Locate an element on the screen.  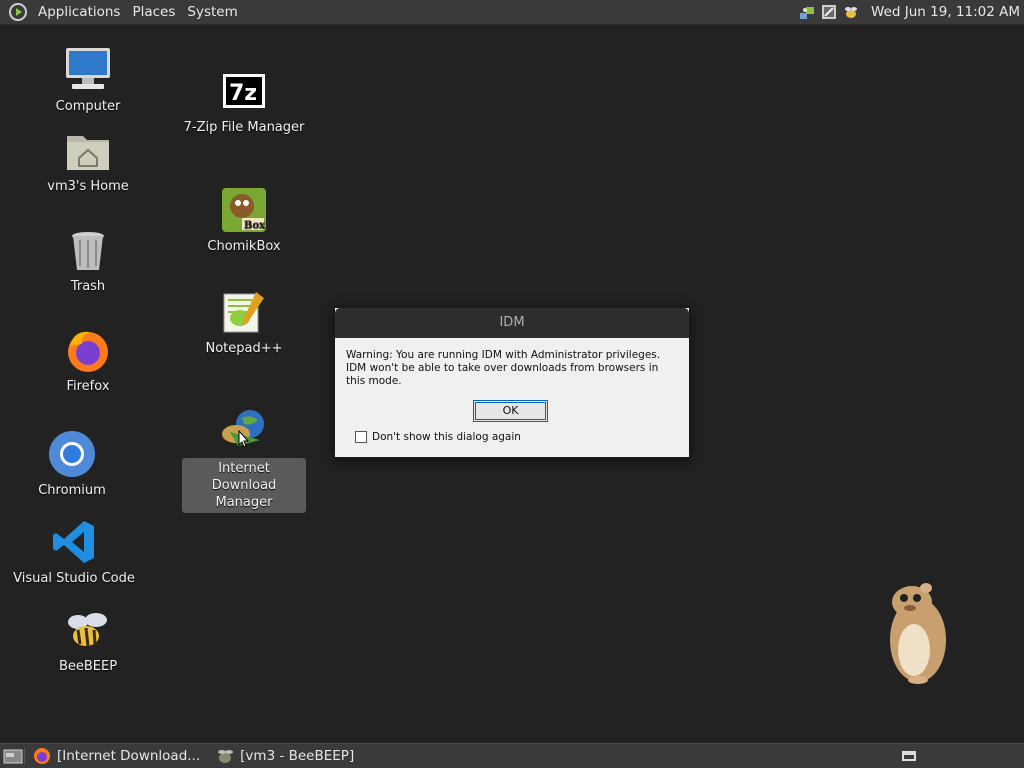
display-icon is located at coordinates (829, 12).